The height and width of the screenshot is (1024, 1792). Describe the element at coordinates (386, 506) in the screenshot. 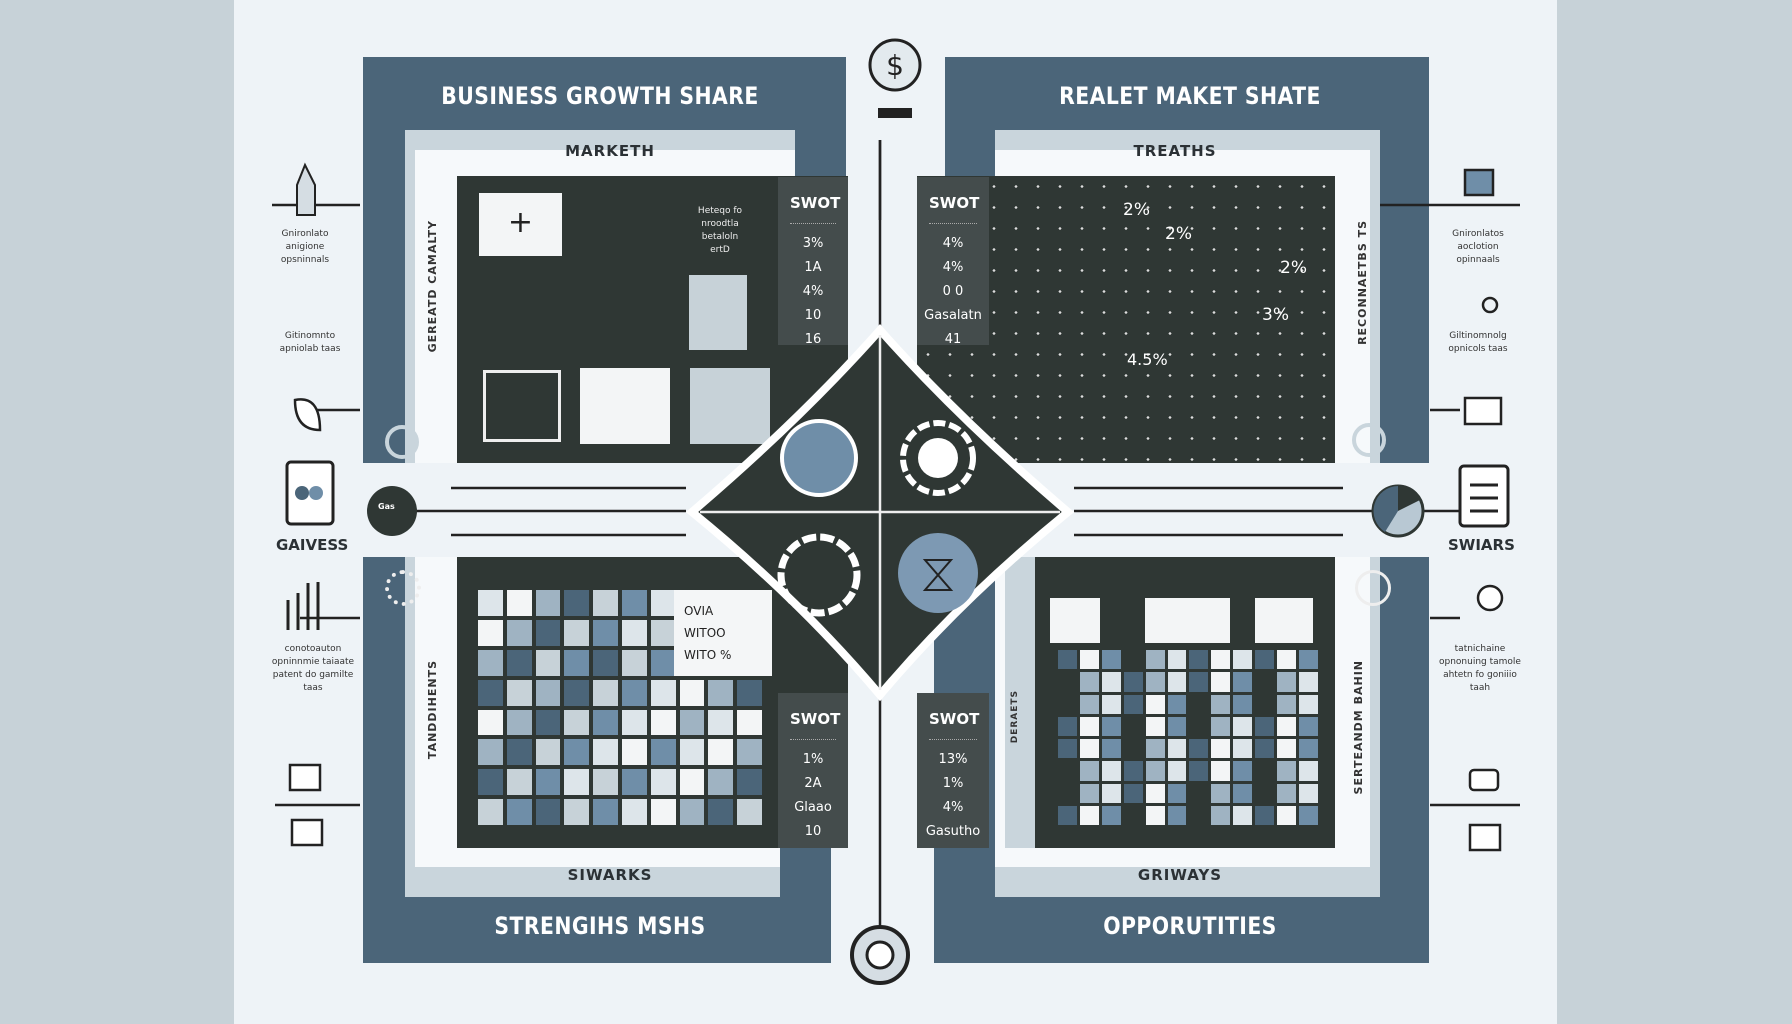

I see `circle-label: Gas` at that location.